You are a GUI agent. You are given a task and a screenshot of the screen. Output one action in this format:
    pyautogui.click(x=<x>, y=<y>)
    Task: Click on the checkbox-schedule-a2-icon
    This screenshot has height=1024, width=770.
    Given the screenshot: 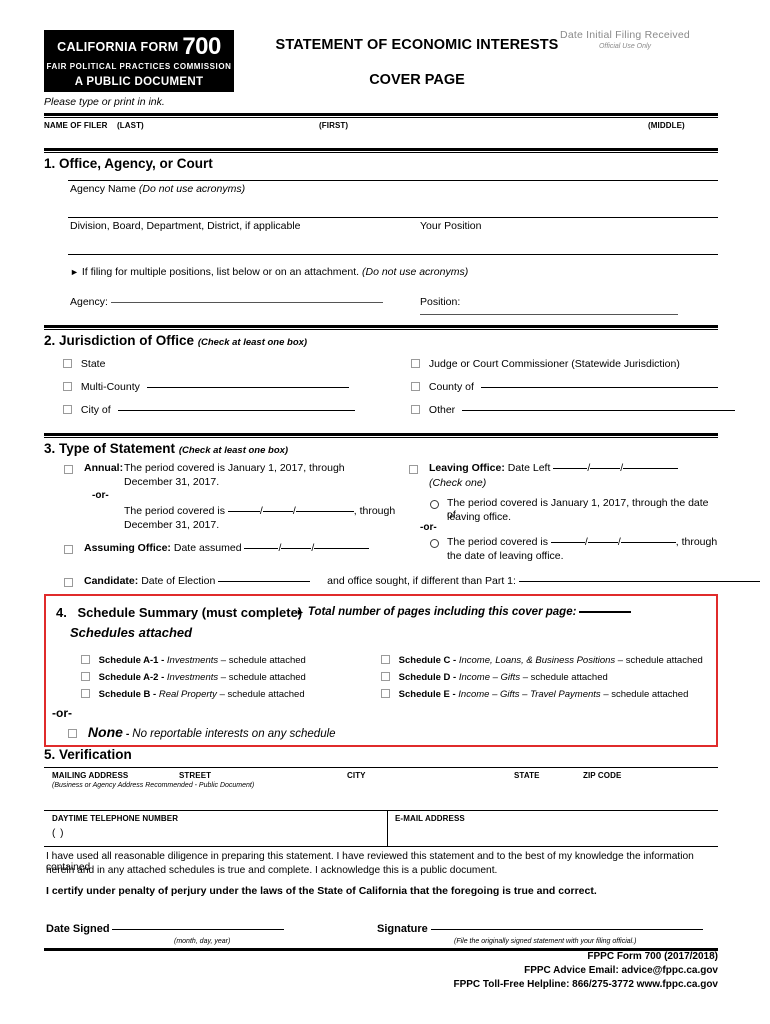 What is the action you would take?
    pyautogui.click(x=85, y=676)
    